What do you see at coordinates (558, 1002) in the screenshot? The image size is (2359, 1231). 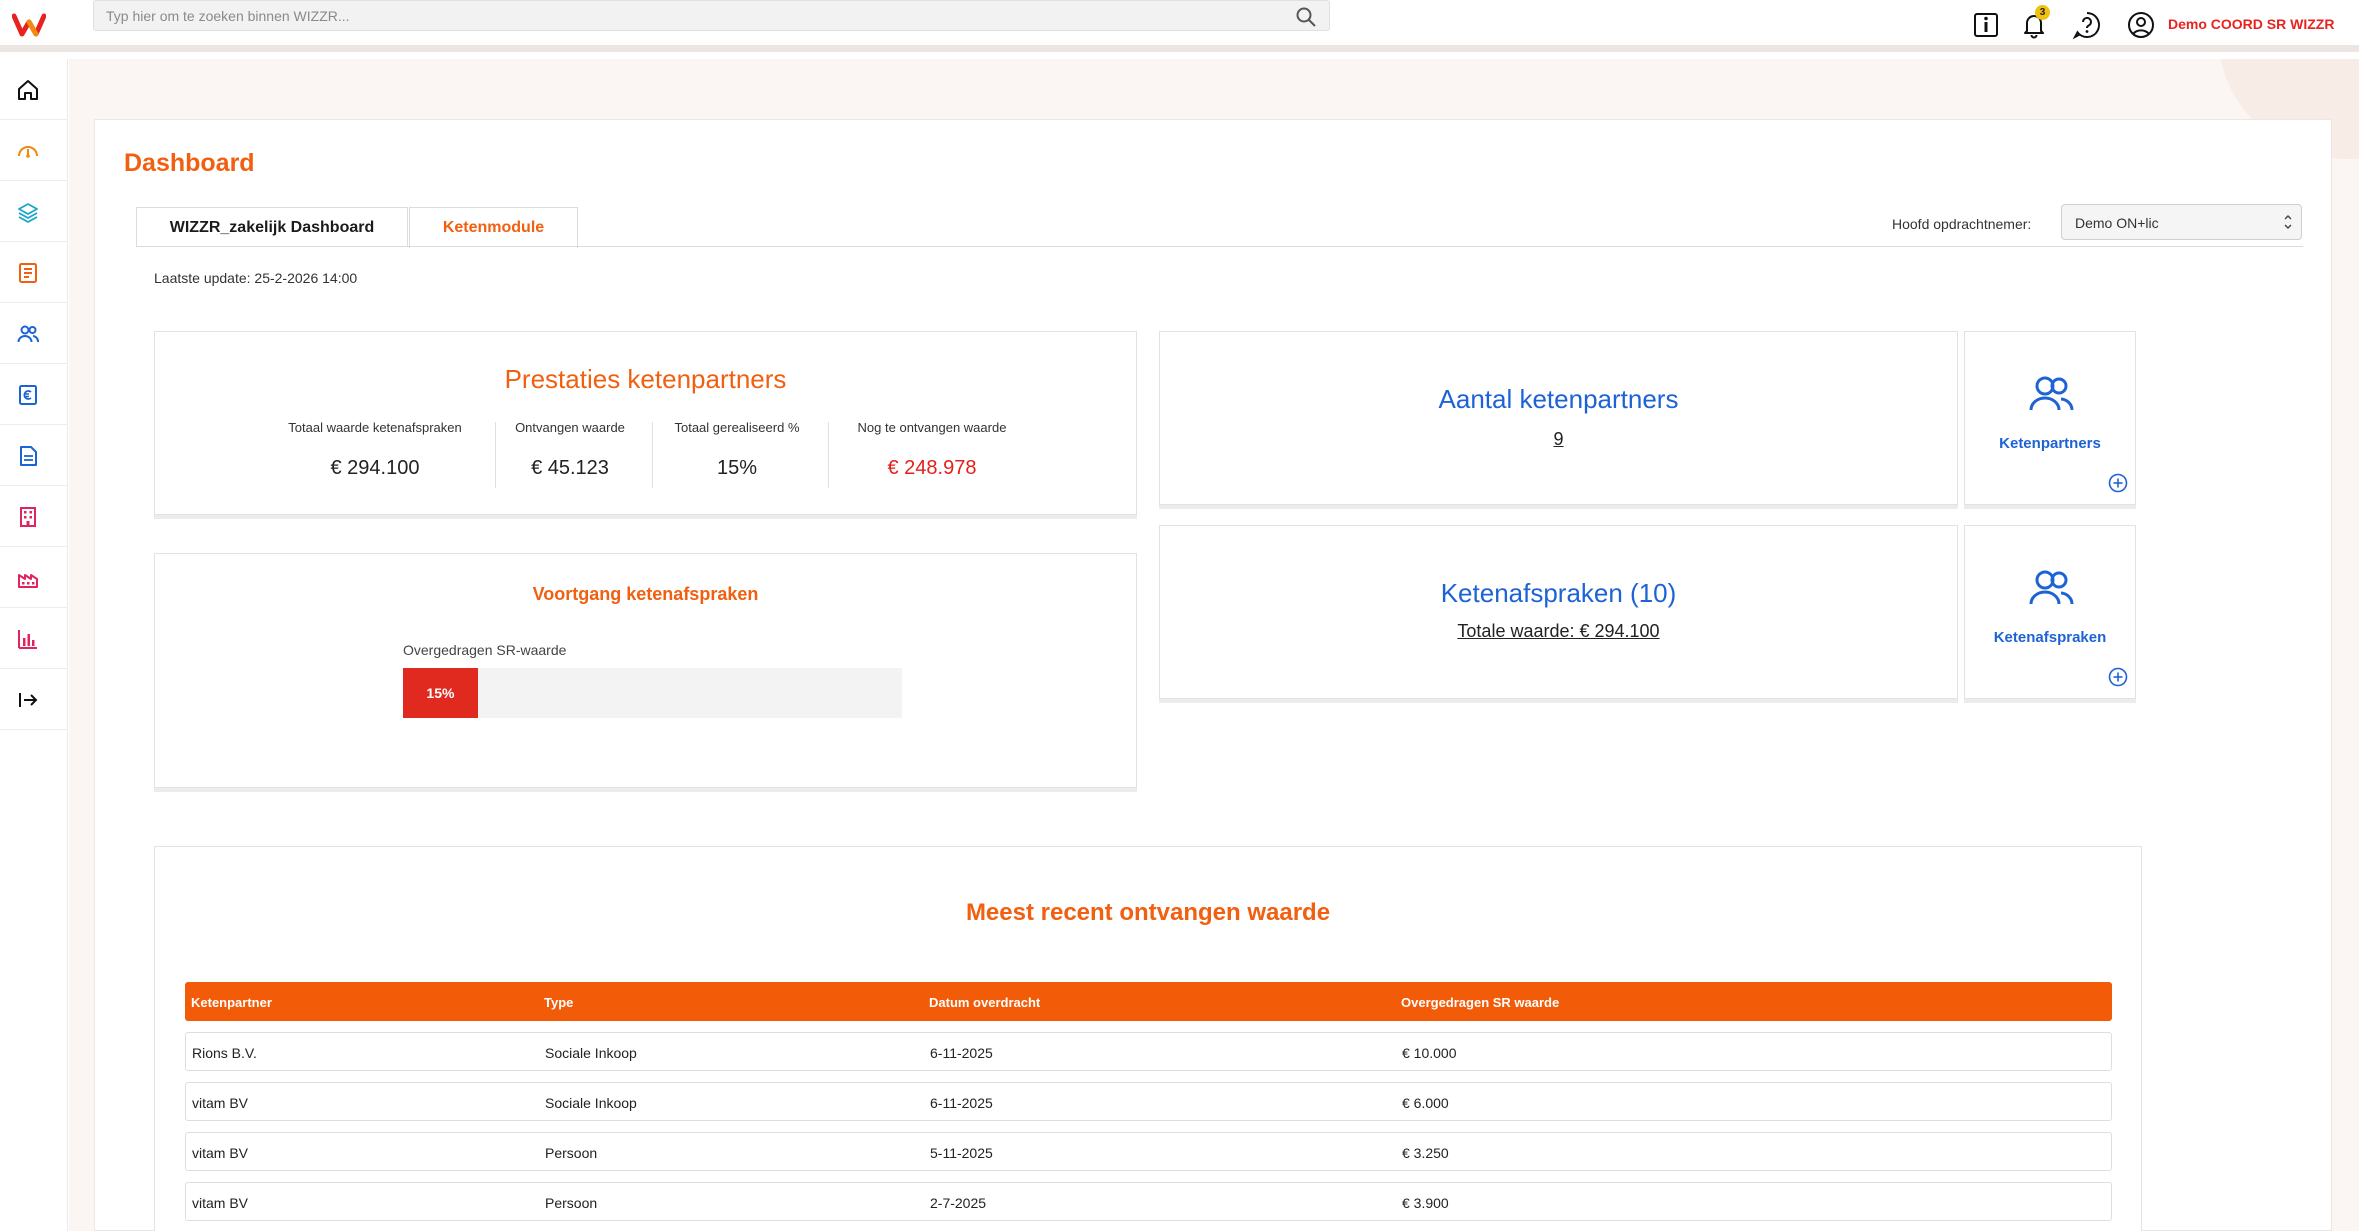 I see `column-header: Type` at bounding box center [558, 1002].